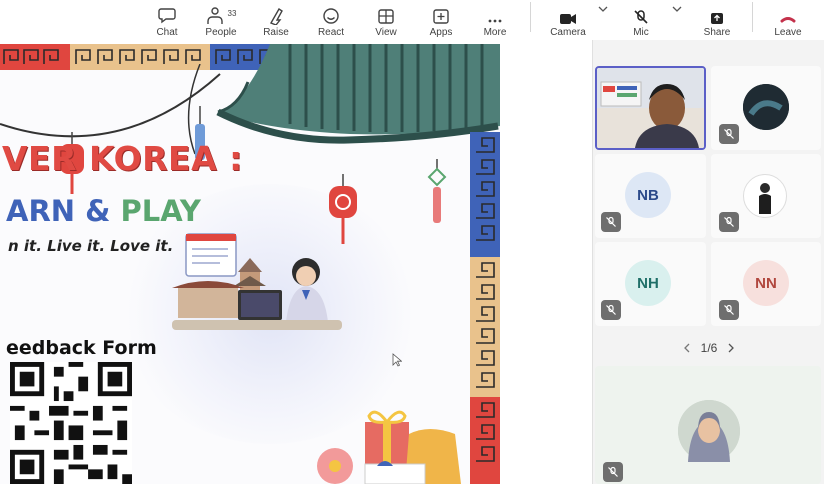  Describe the element at coordinates (397, 360) in the screenshot. I see `mouse-pointer-icon` at that location.